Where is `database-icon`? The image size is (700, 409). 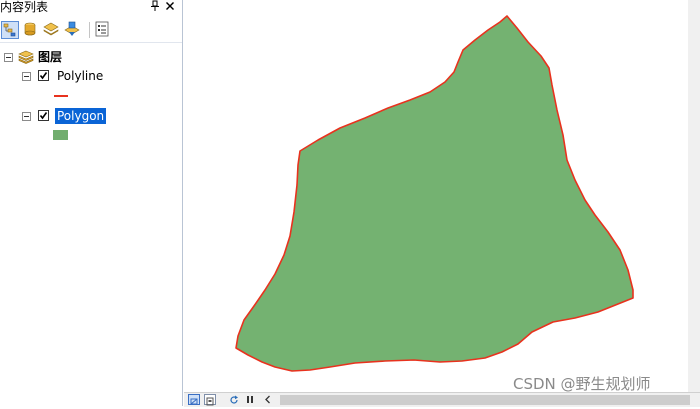 database-icon is located at coordinates (30, 29).